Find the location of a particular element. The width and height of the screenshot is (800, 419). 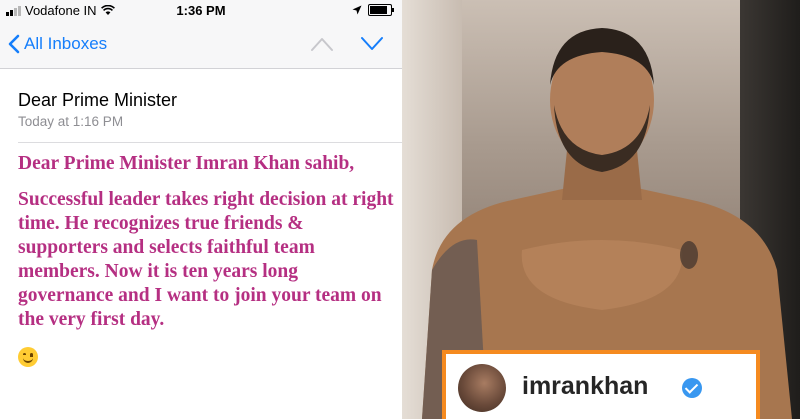

divider is located at coordinates (210, 142).